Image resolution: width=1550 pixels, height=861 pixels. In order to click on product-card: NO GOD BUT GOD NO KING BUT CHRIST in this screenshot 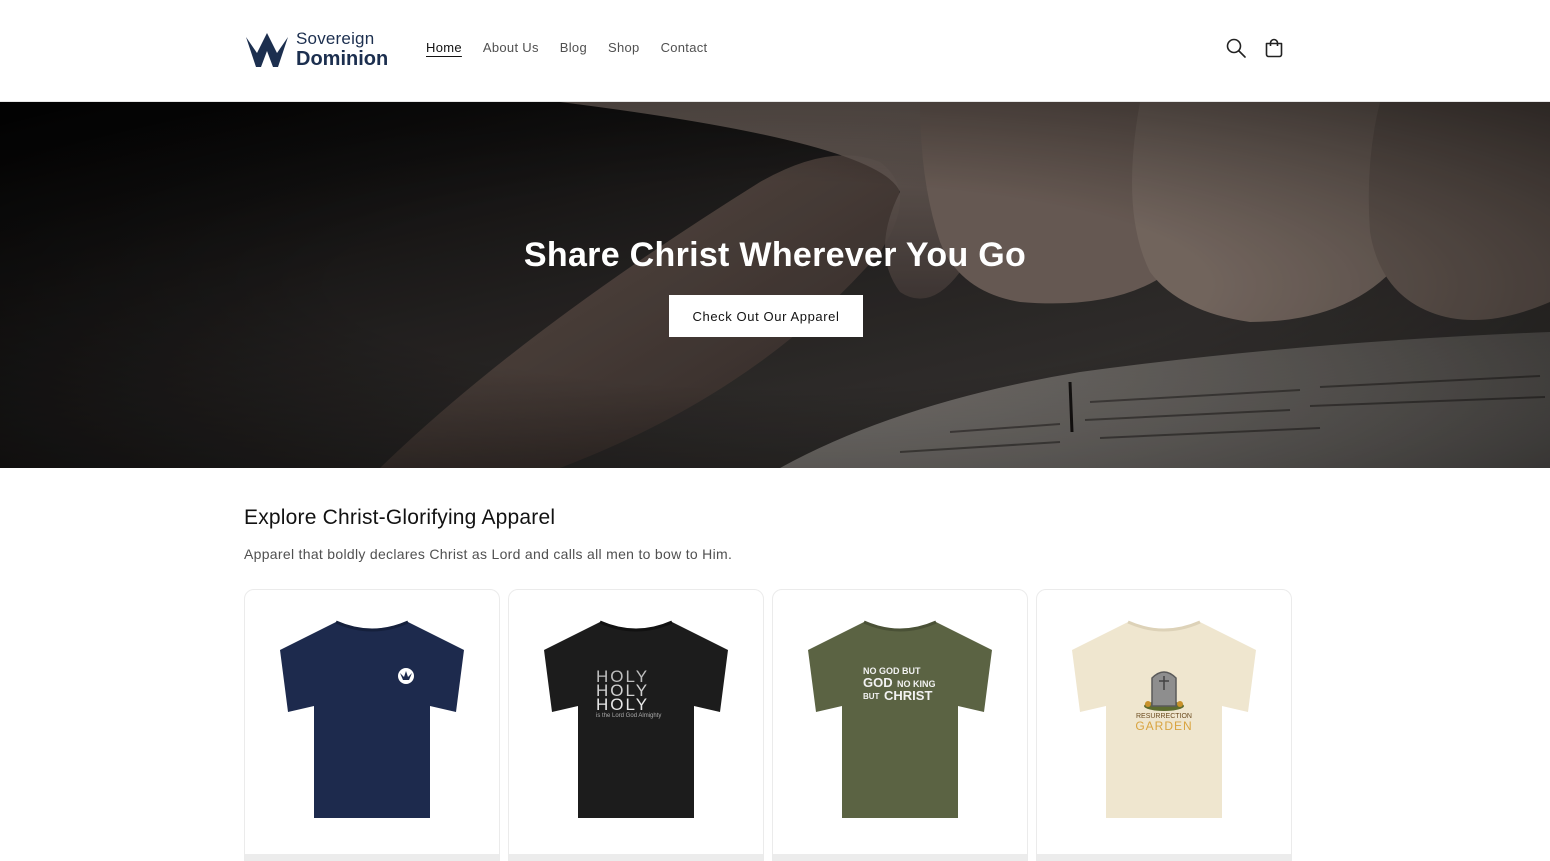, I will do `click(900, 725)`.